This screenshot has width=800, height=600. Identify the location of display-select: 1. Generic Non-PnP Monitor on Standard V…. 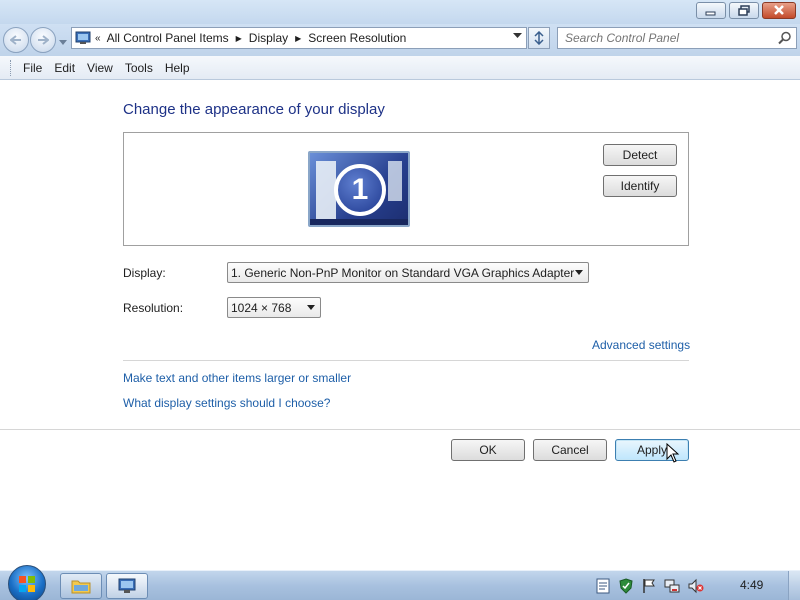
(408, 272).